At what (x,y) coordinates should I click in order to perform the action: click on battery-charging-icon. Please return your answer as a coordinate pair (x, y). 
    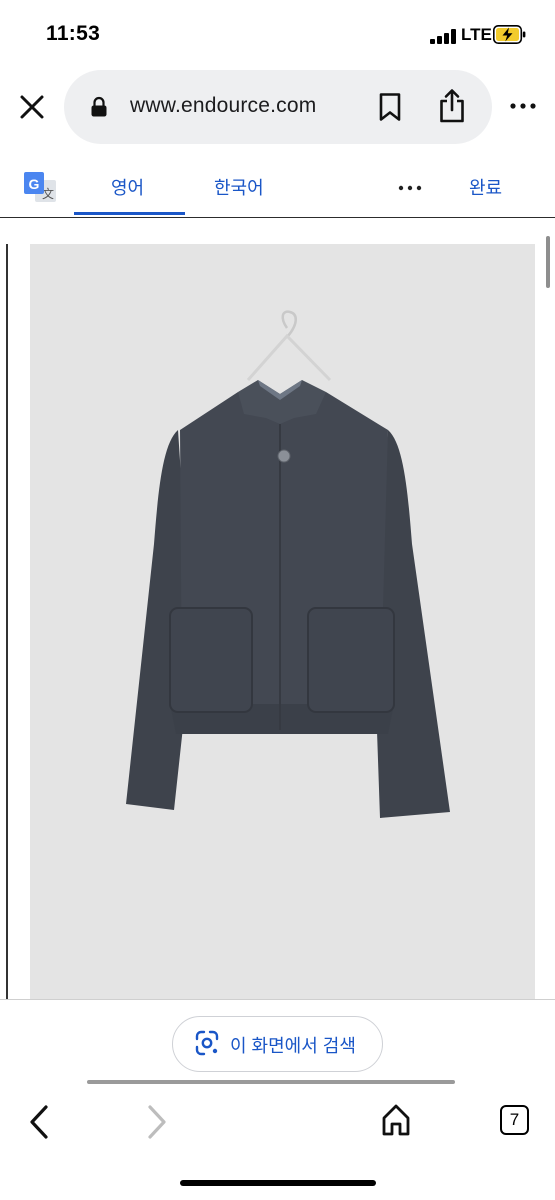
    Looking at the image, I should click on (509, 34).